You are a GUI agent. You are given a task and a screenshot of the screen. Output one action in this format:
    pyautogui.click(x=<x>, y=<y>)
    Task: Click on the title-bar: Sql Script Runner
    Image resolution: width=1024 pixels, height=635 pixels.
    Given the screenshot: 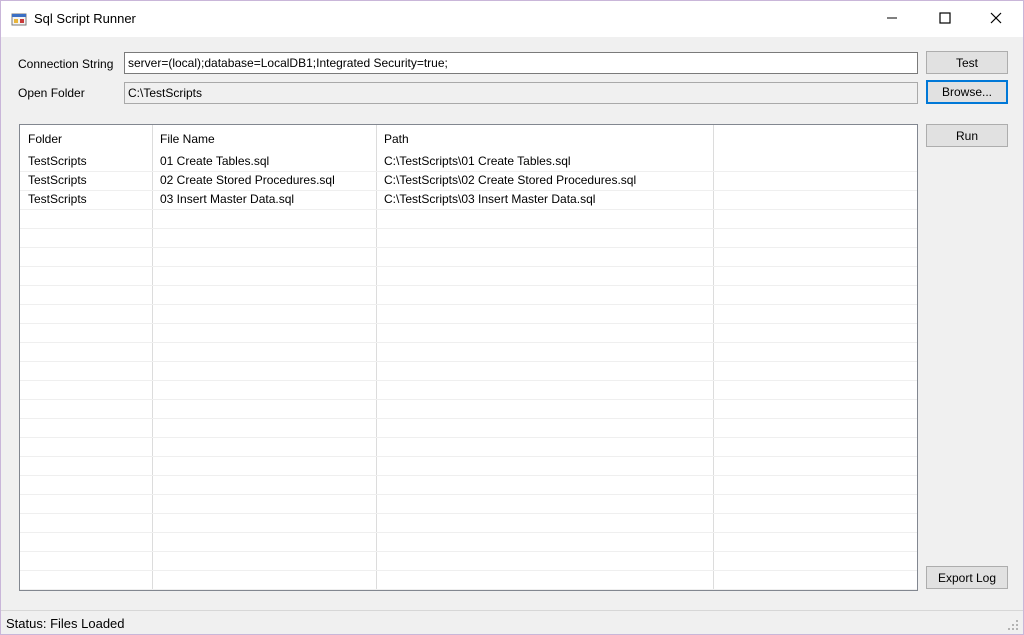 What is the action you would take?
    pyautogui.click(x=512, y=19)
    